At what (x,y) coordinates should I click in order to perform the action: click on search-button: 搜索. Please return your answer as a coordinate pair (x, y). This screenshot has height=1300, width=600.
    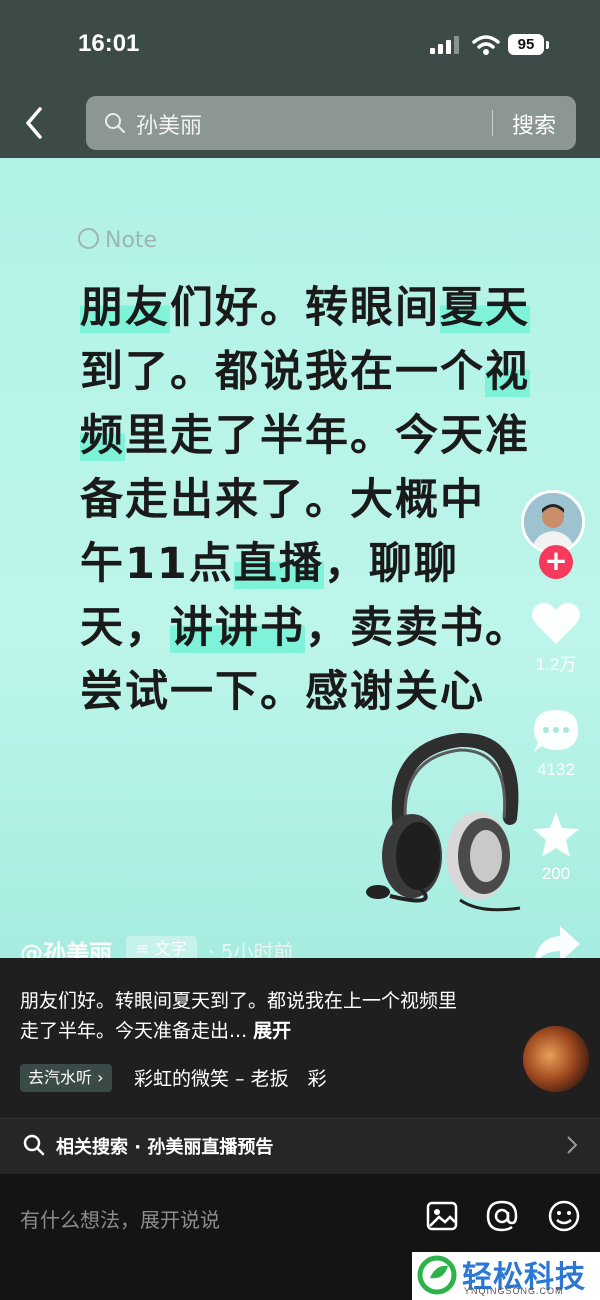
    Looking at the image, I should click on (534, 124).